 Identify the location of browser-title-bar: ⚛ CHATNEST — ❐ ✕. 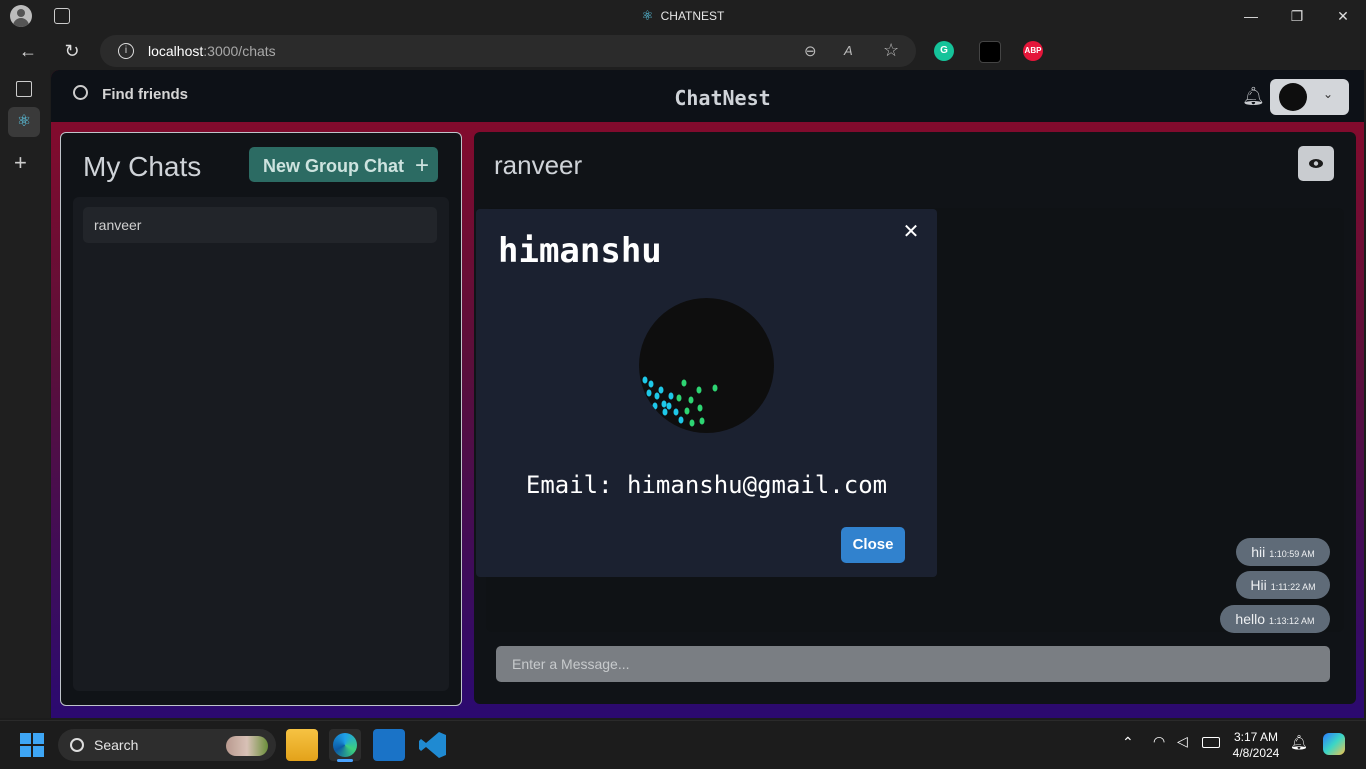
(683, 16).